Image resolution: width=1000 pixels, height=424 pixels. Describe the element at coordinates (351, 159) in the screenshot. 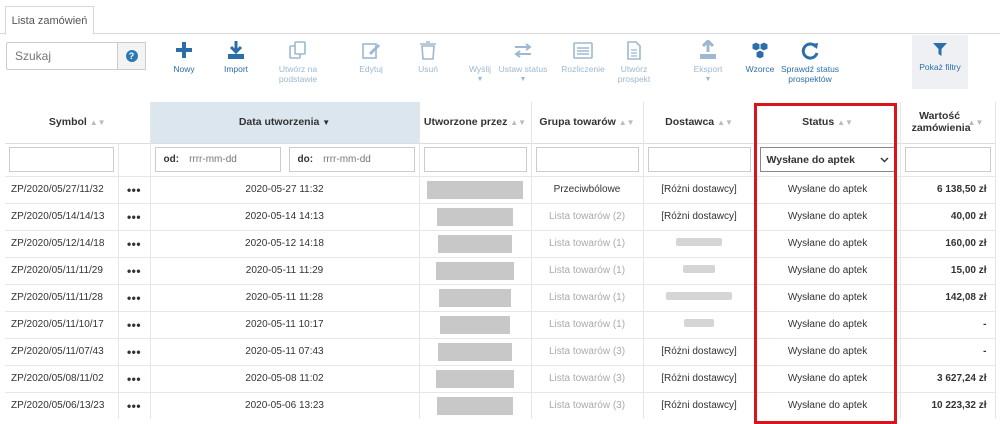

I see `date-to-input: do: rrrr-mm-dd` at that location.